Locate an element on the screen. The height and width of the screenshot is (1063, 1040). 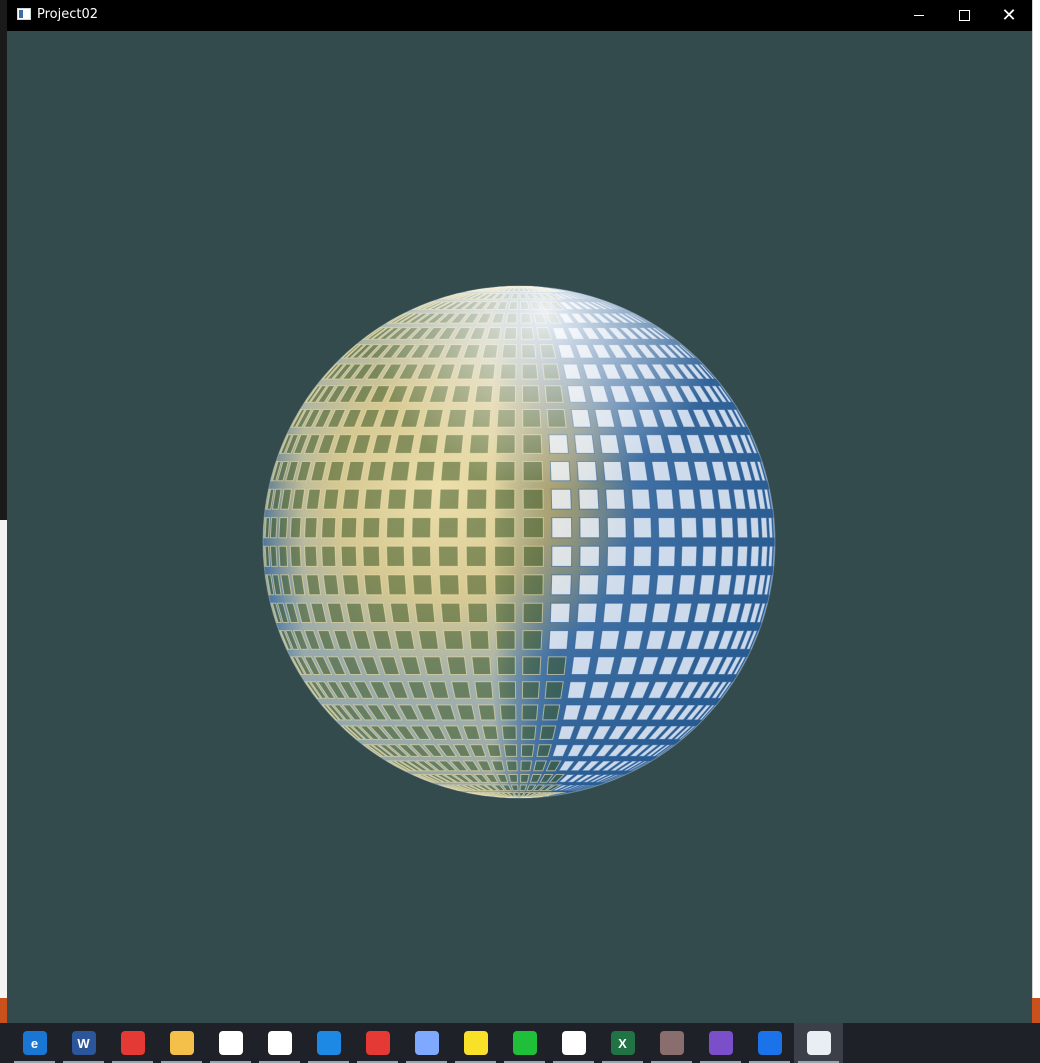
chrome-taskbar-button is located at coordinates (132, 1043).